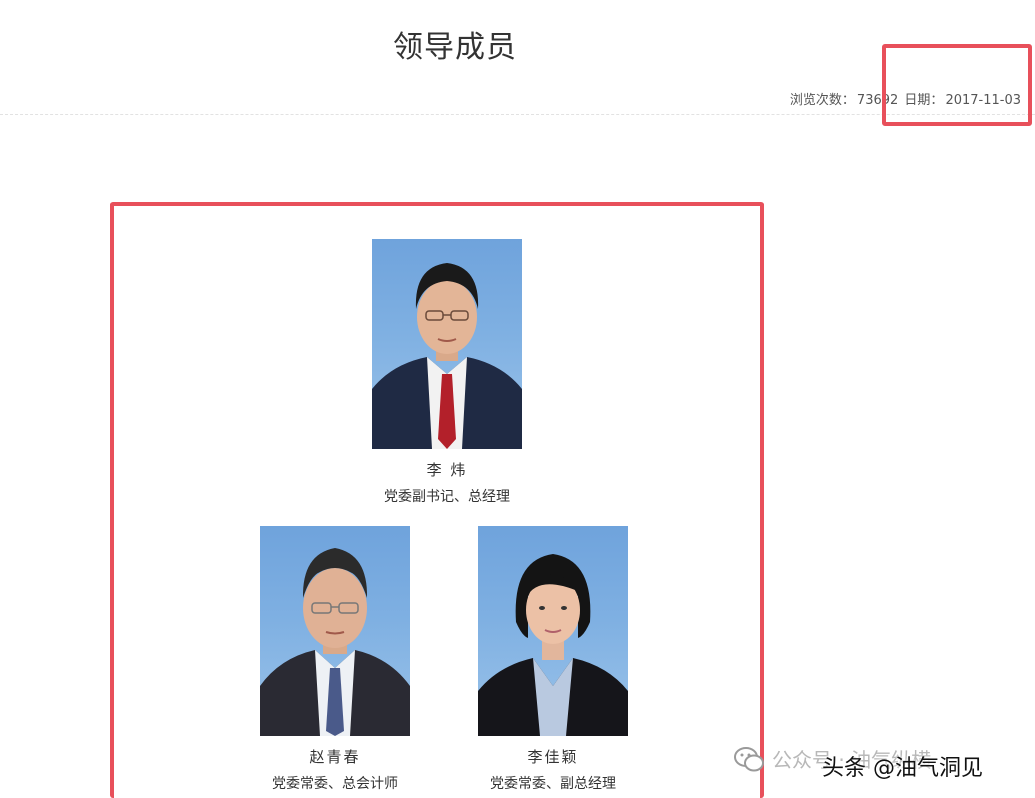 This screenshot has height=798, width=1035. Describe the element at coordinates (822, 100) in the screenshot. I see `views-label: 浏览次数：` at that location.